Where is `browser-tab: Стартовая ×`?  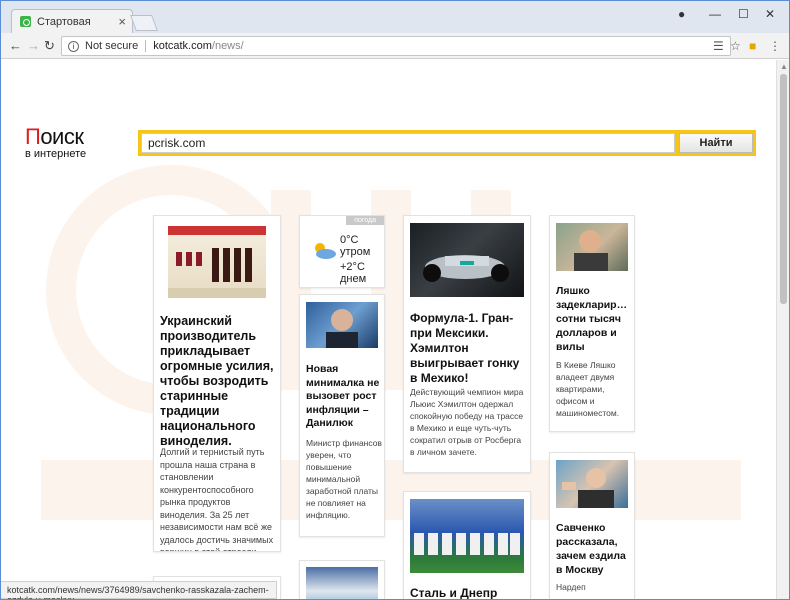
browser-tab: Стартовая × is located at coordinates (72, 21).